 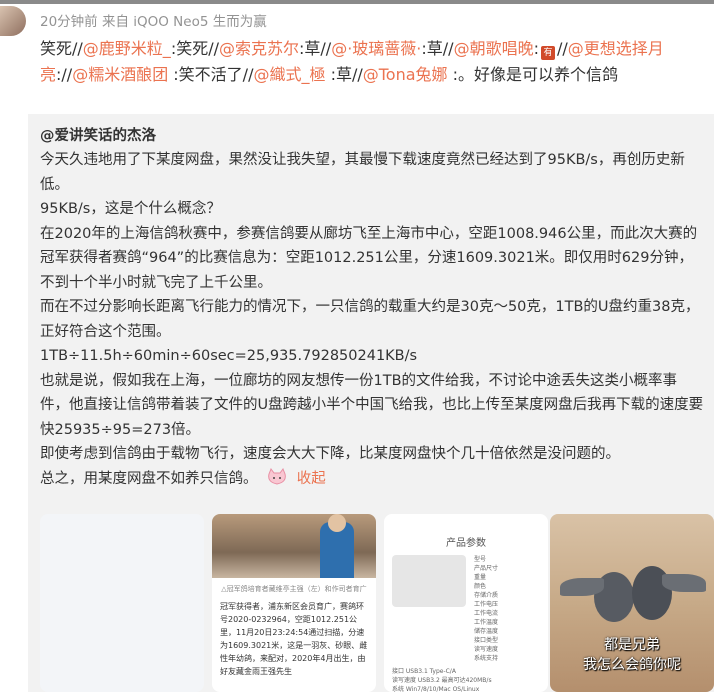 I want to click on meme-caption-line1: 都是兄弟, so click(x=632, y=645).